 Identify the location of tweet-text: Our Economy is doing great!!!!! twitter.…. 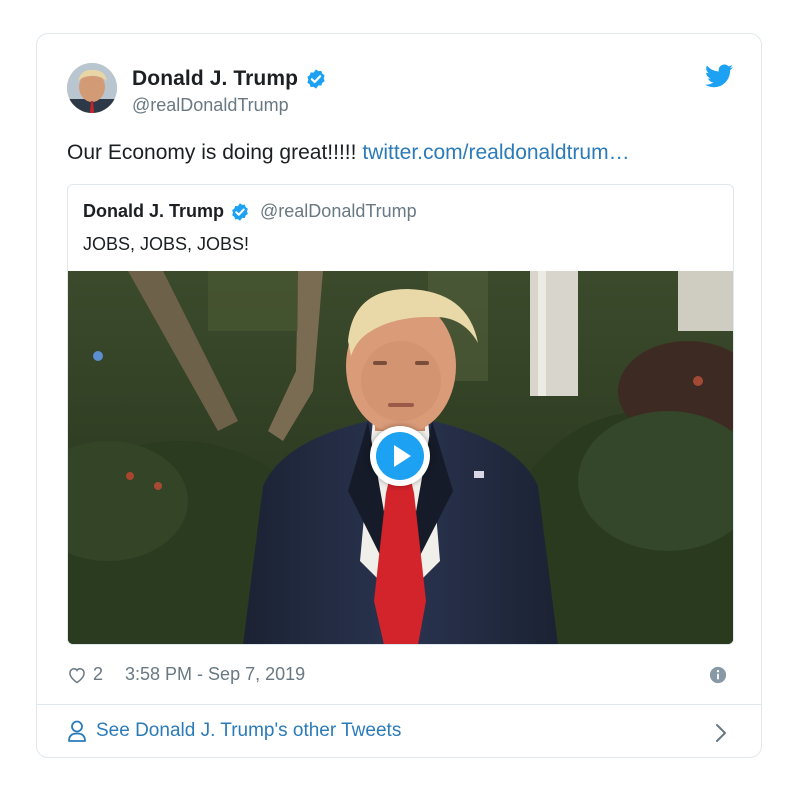
(348, 153).